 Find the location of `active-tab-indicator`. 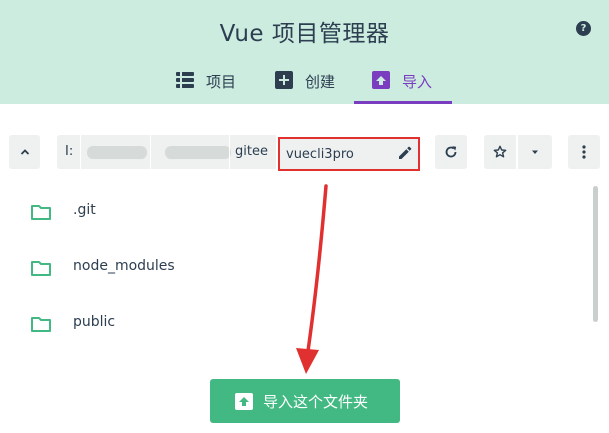

active-tab-indicator is located at coordinates (403, 102).